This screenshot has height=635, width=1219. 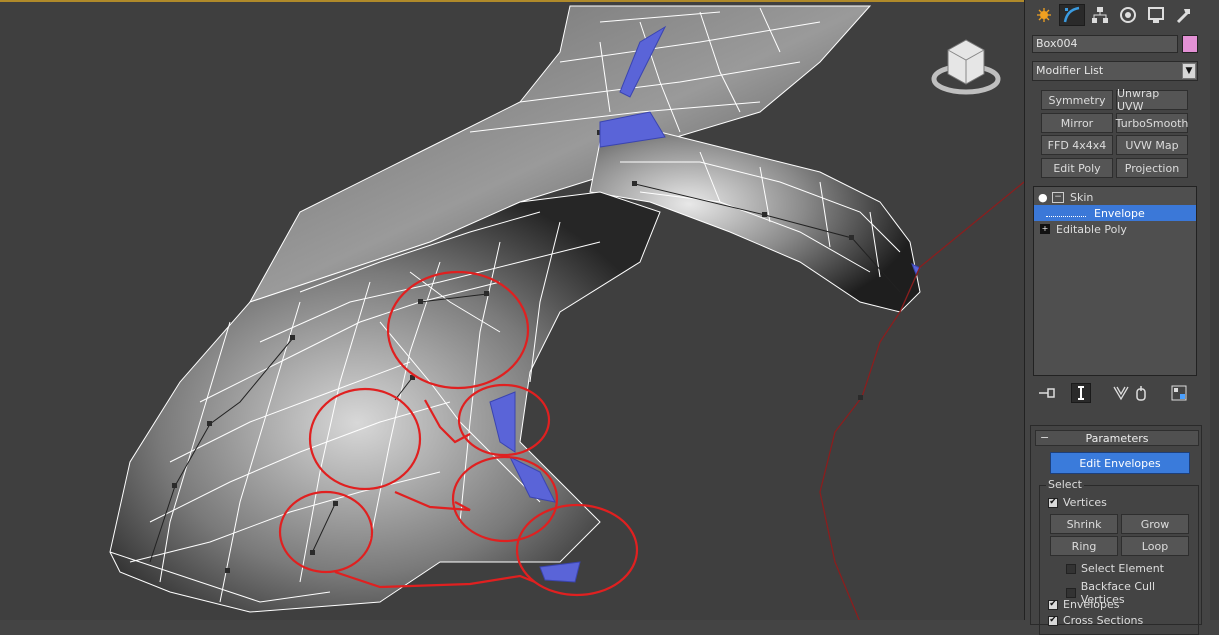 I want to click on select-element-label: Select Element, so click(x=1122, y=568).